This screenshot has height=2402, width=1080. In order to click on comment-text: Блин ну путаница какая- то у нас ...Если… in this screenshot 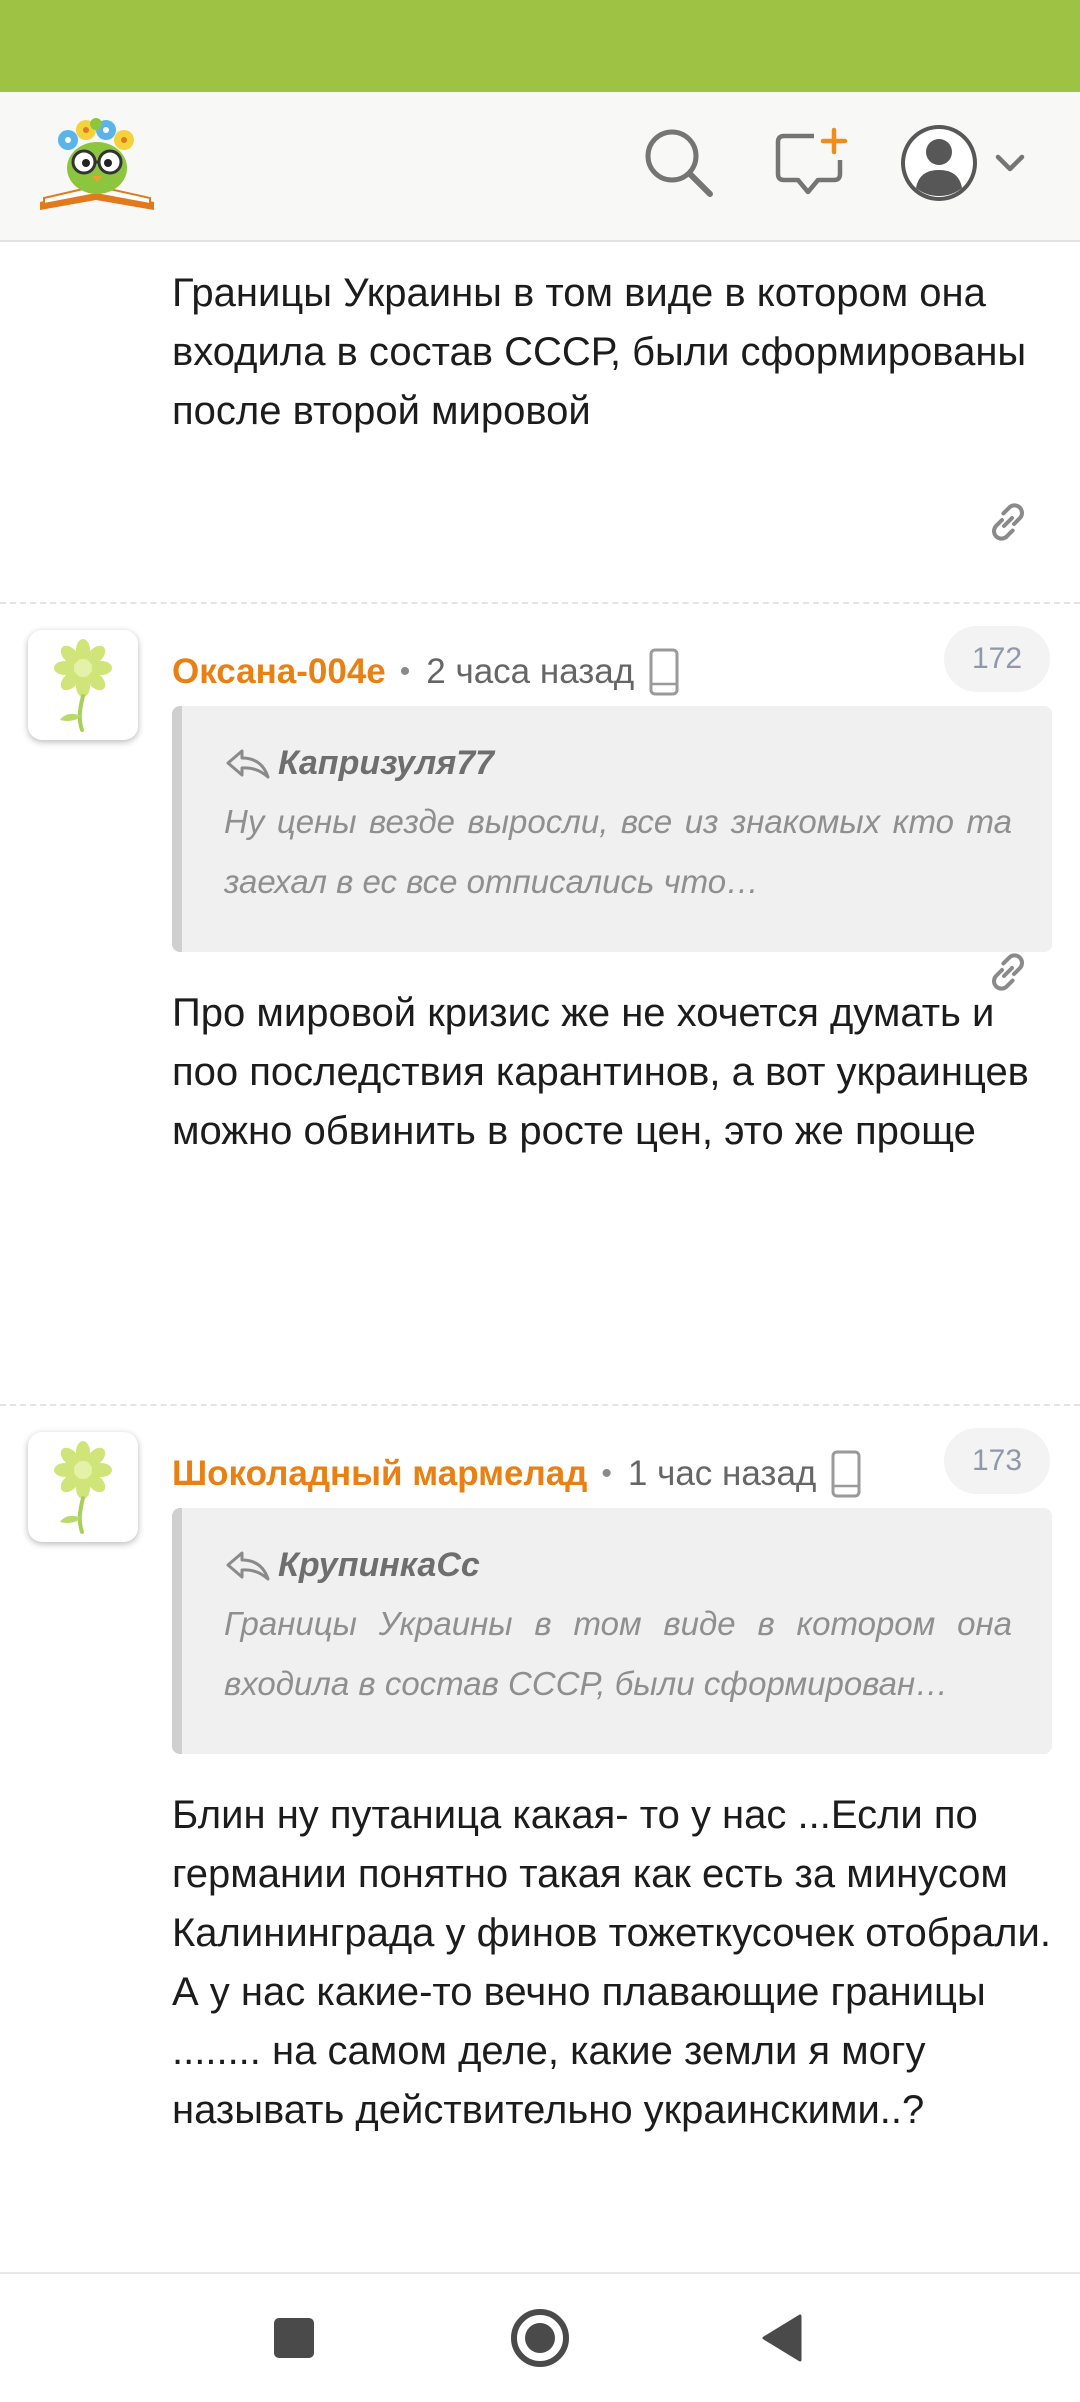, I will do `click(611, 1962)`.